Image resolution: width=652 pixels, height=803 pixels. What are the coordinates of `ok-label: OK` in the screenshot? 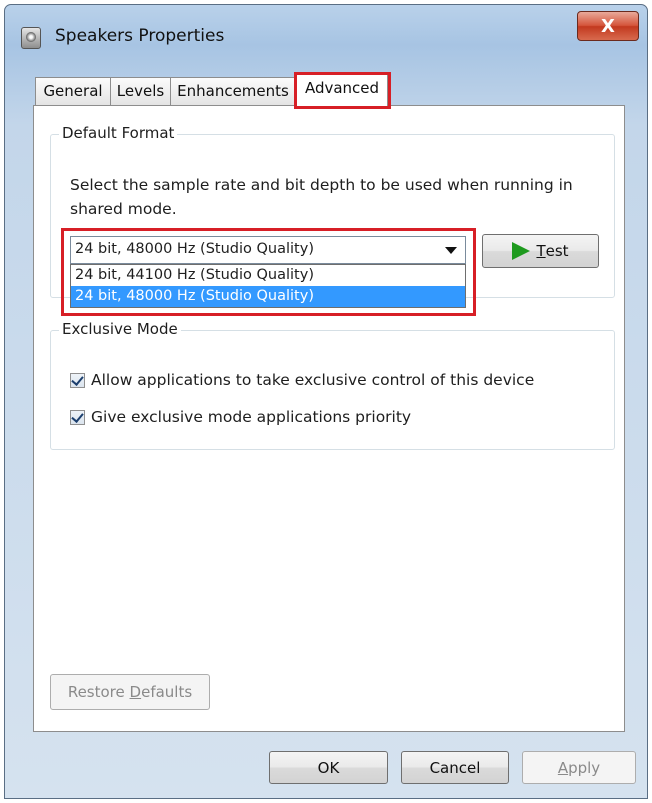 It's located at (328, 767).